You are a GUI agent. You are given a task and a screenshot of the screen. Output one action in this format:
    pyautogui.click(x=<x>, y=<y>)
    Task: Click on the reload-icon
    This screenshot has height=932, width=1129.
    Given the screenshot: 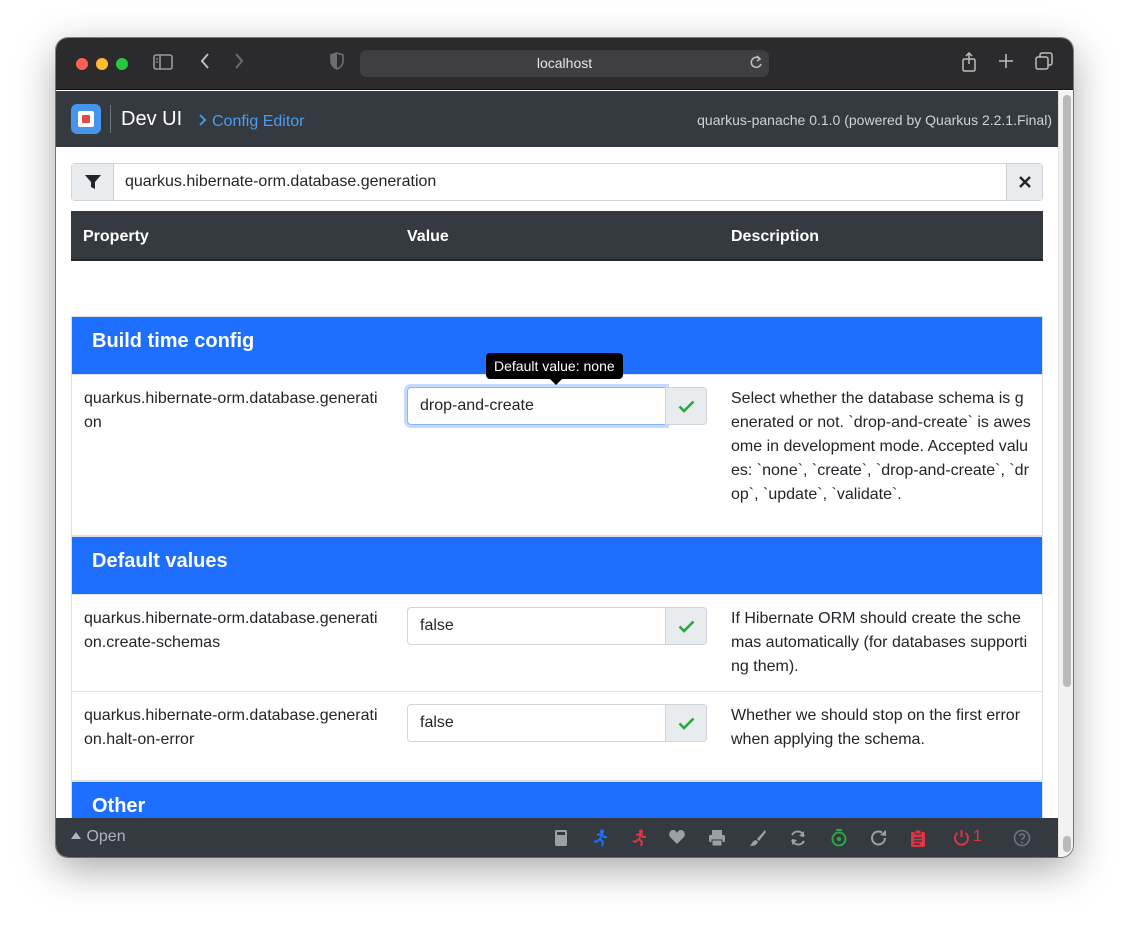 What is the action you would take?
    pyautogui.click(x=756, y=63)
    